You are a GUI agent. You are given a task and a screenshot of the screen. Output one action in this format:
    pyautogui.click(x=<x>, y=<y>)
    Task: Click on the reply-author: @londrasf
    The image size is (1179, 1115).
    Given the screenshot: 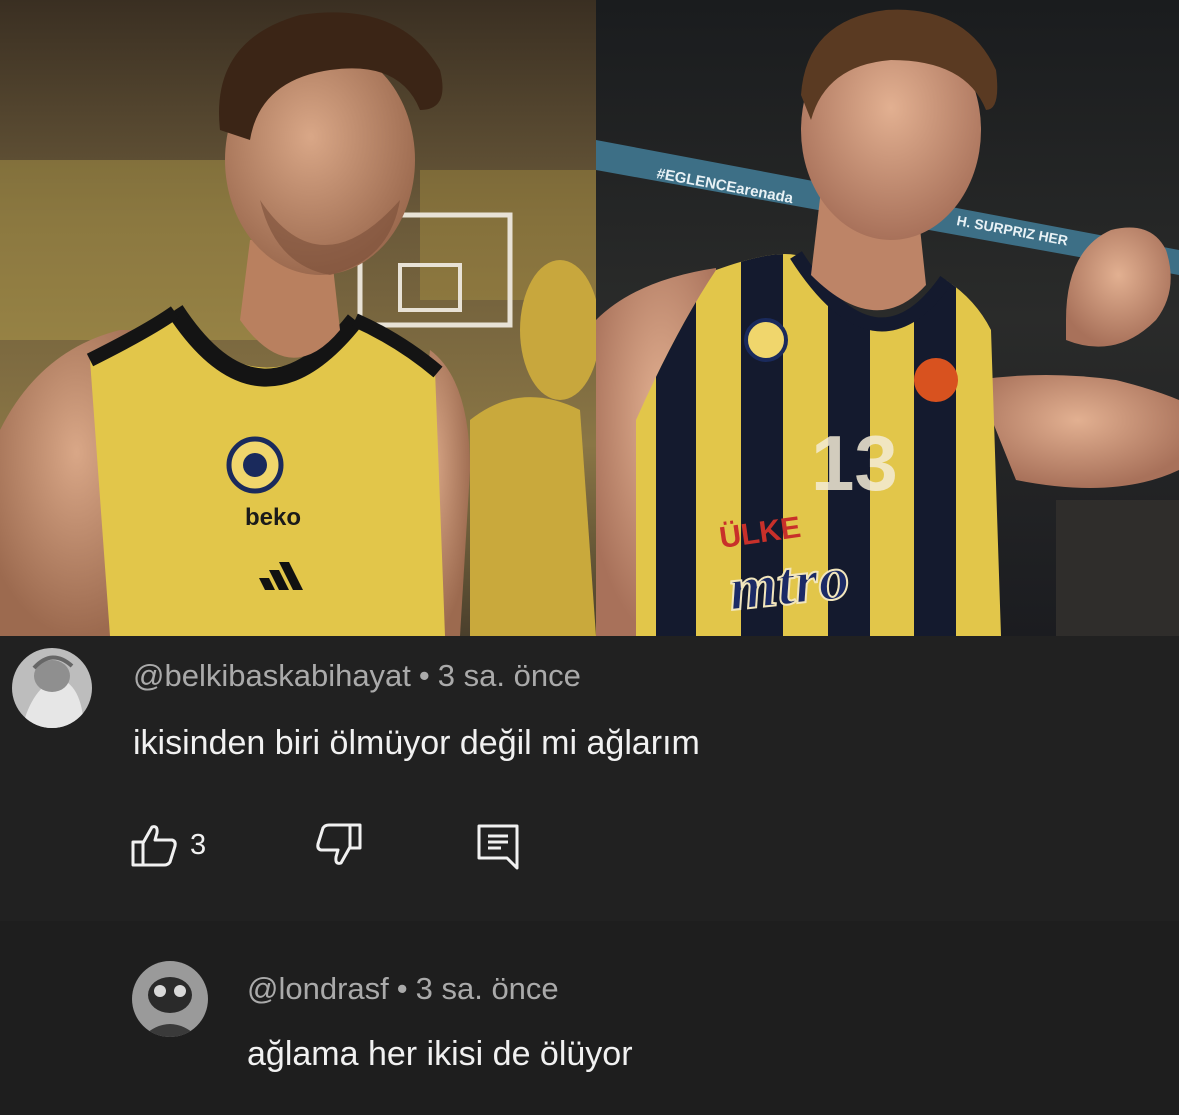 What is the action you would take?
    pyautogui.click(x=318, y=988)
    